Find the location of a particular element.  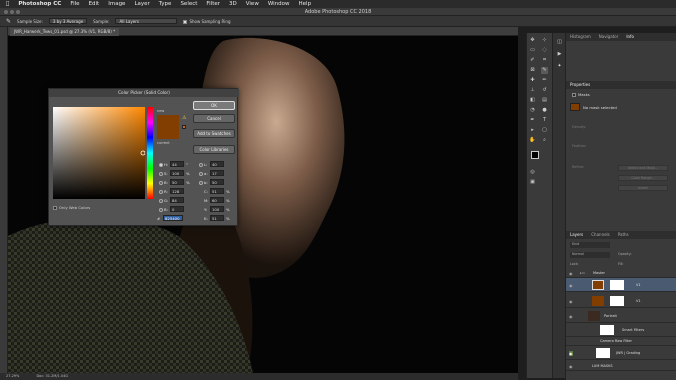

menu-3d: 3D is located at coordinates (233, 4).